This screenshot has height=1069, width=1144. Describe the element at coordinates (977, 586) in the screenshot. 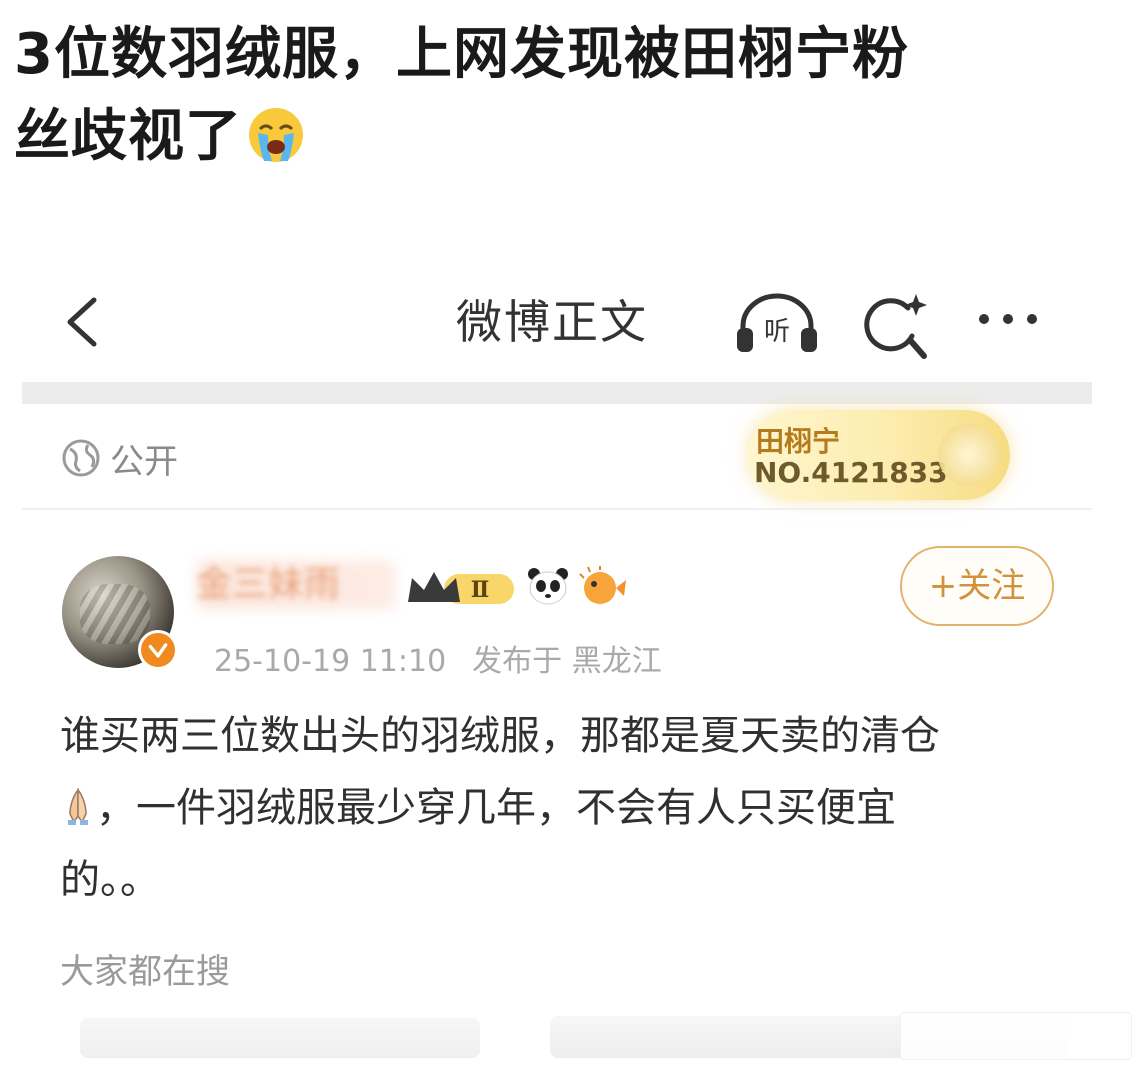

I see `follow-button: +关注` at that location.